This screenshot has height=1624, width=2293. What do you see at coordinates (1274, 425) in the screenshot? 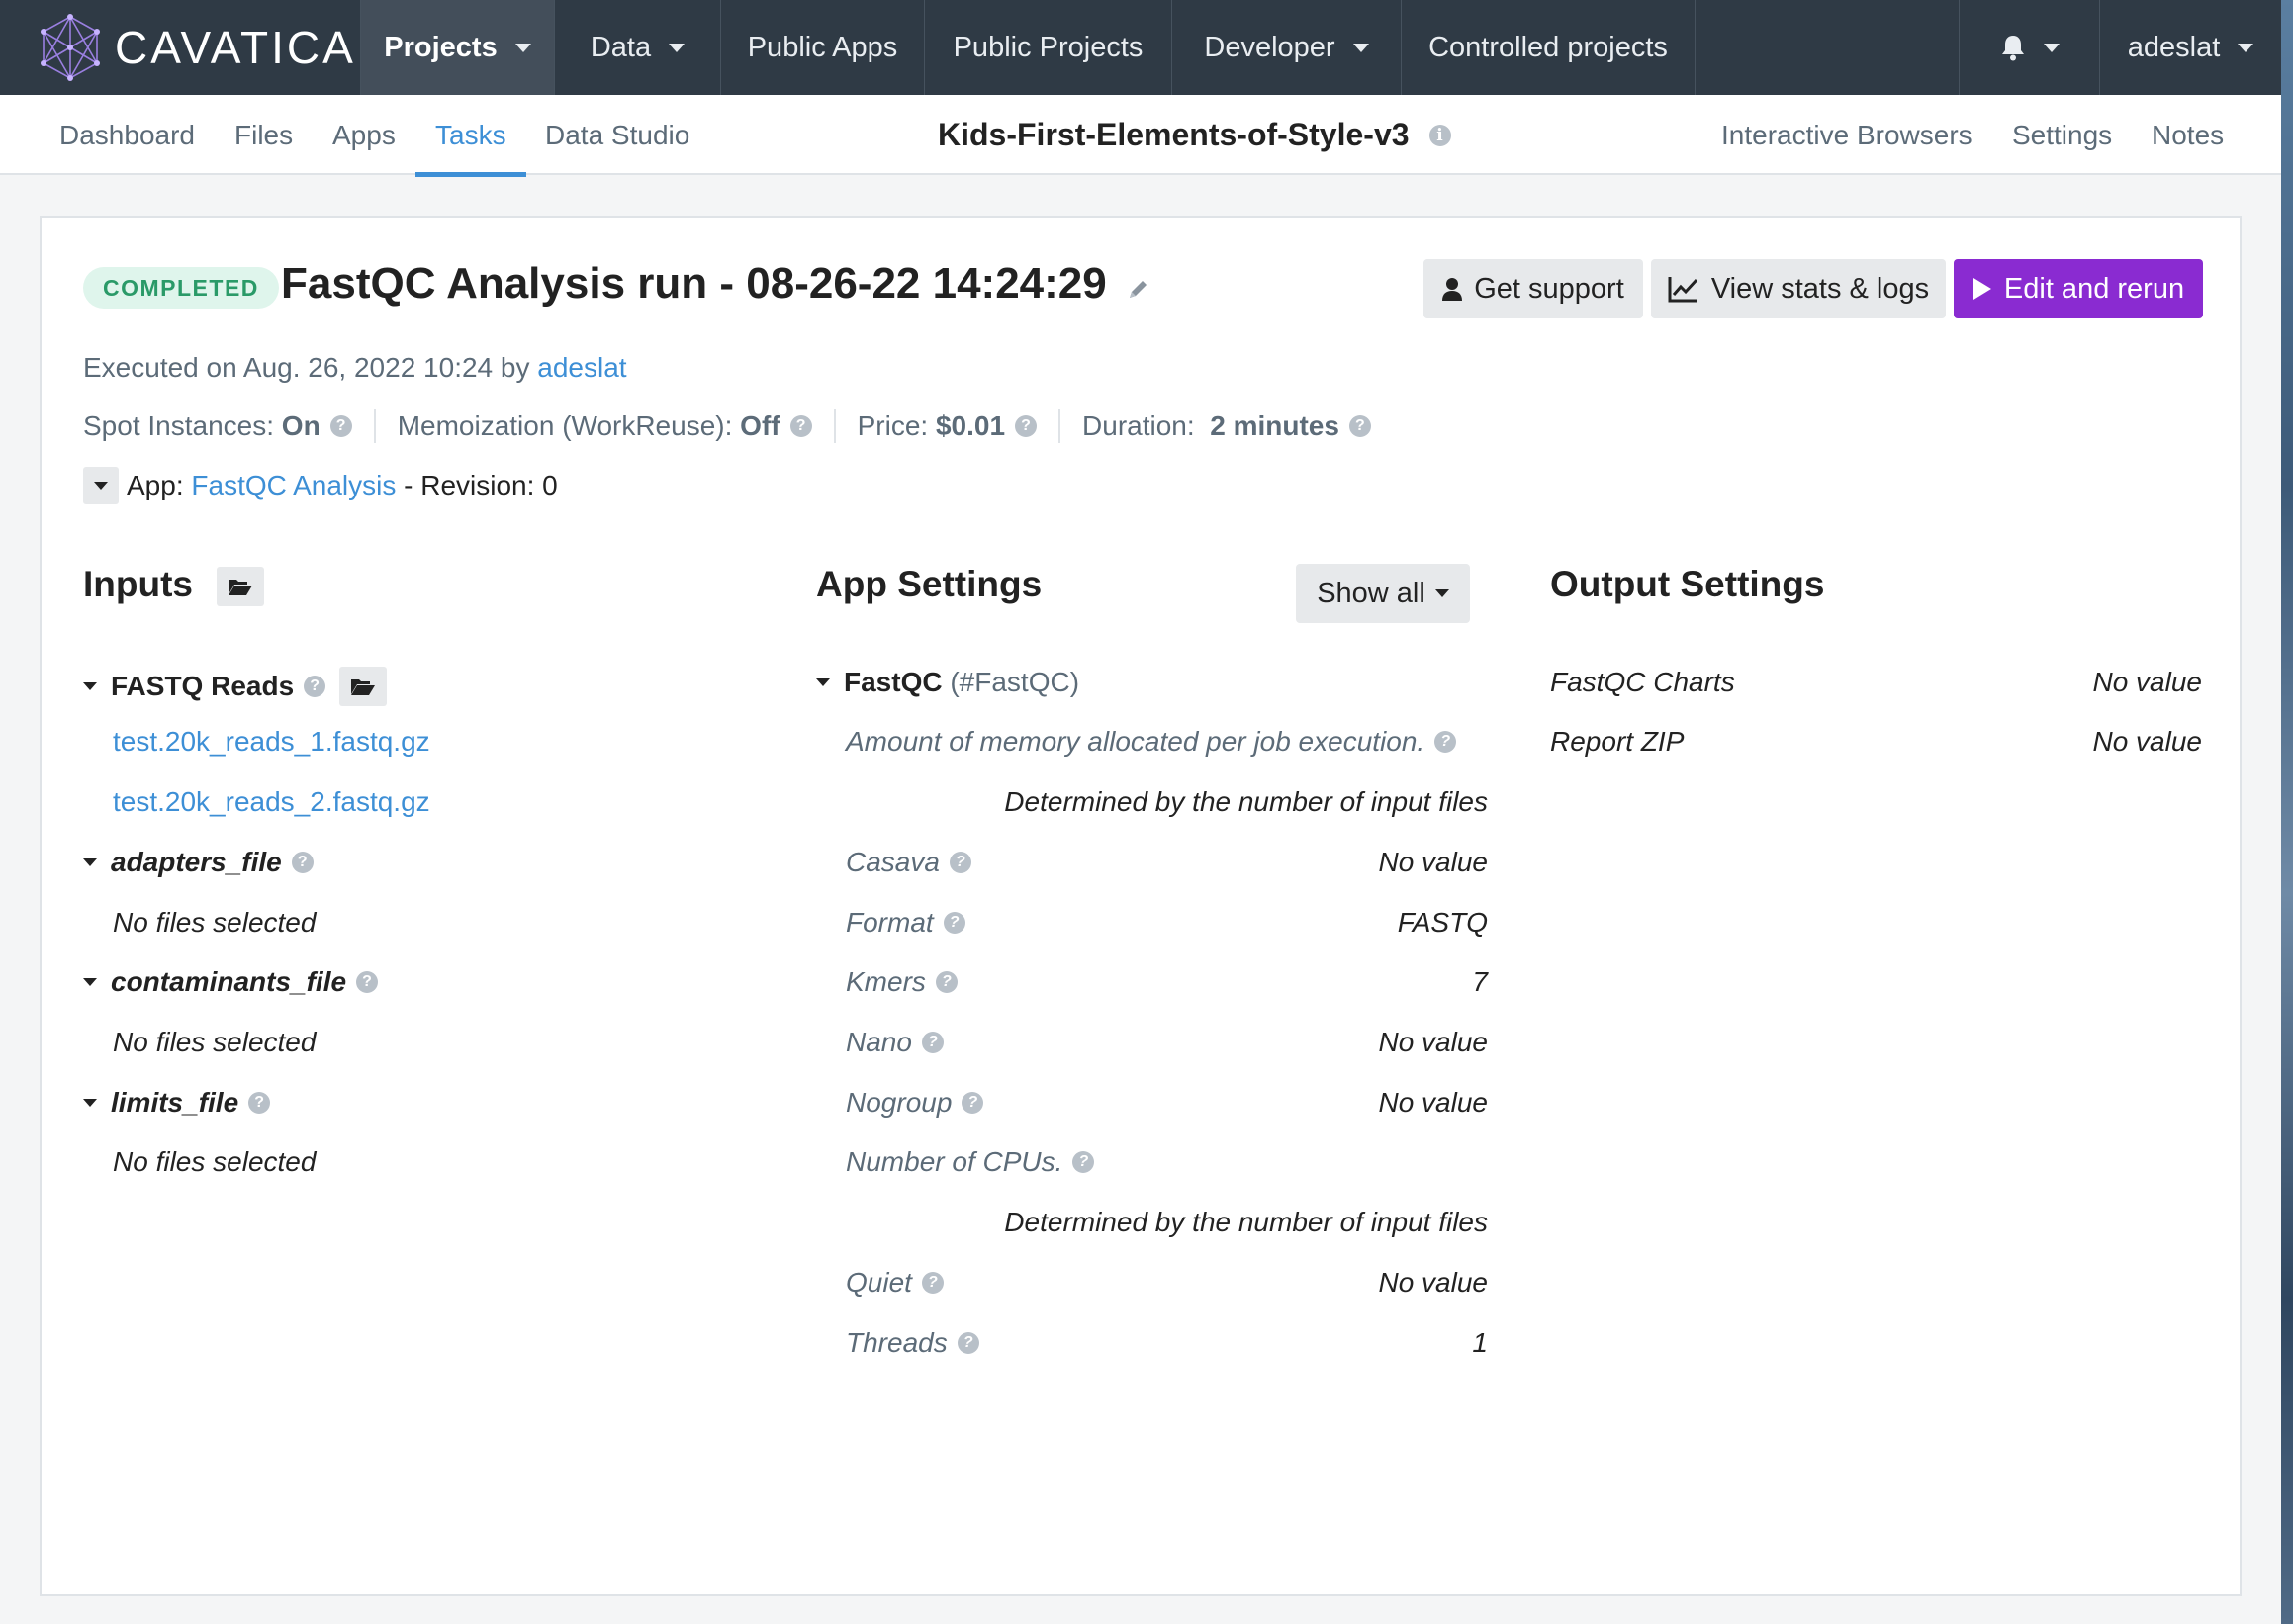
I see `duration-value: 2 minutes` at bounding box center [1274, 425].